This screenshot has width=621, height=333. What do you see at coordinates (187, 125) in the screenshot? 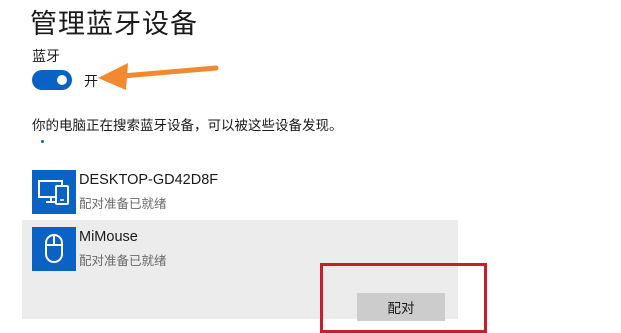
I see `searching-text: 你的电脑正在搜索蓝牙设备，可以被这些设备发现。` at bounding box center [187, 125].